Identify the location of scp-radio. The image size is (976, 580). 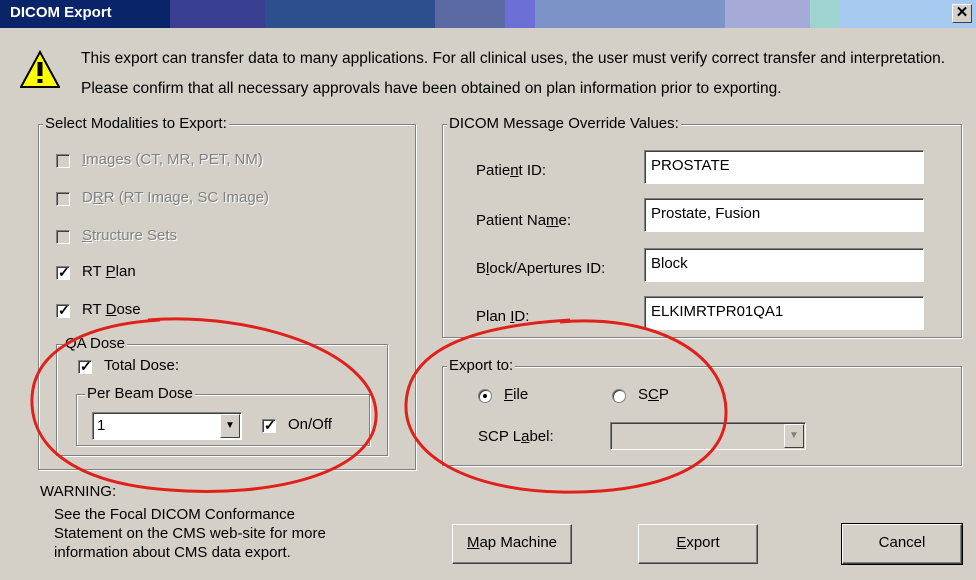
(619, 396).